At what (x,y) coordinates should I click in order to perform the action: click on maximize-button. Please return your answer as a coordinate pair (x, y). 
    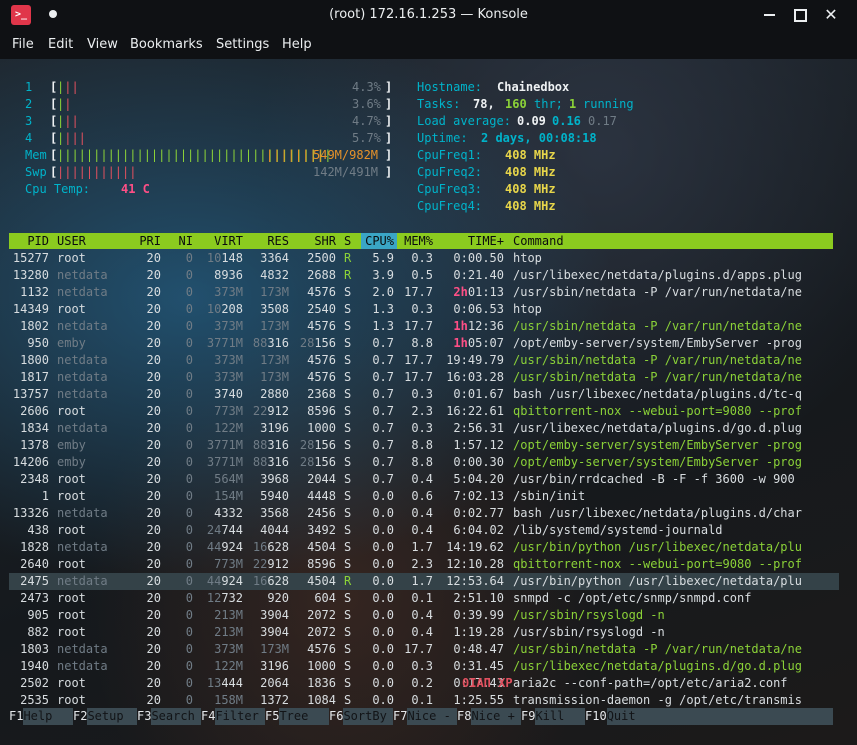
    Looking at the image, I should click on (800, 15).